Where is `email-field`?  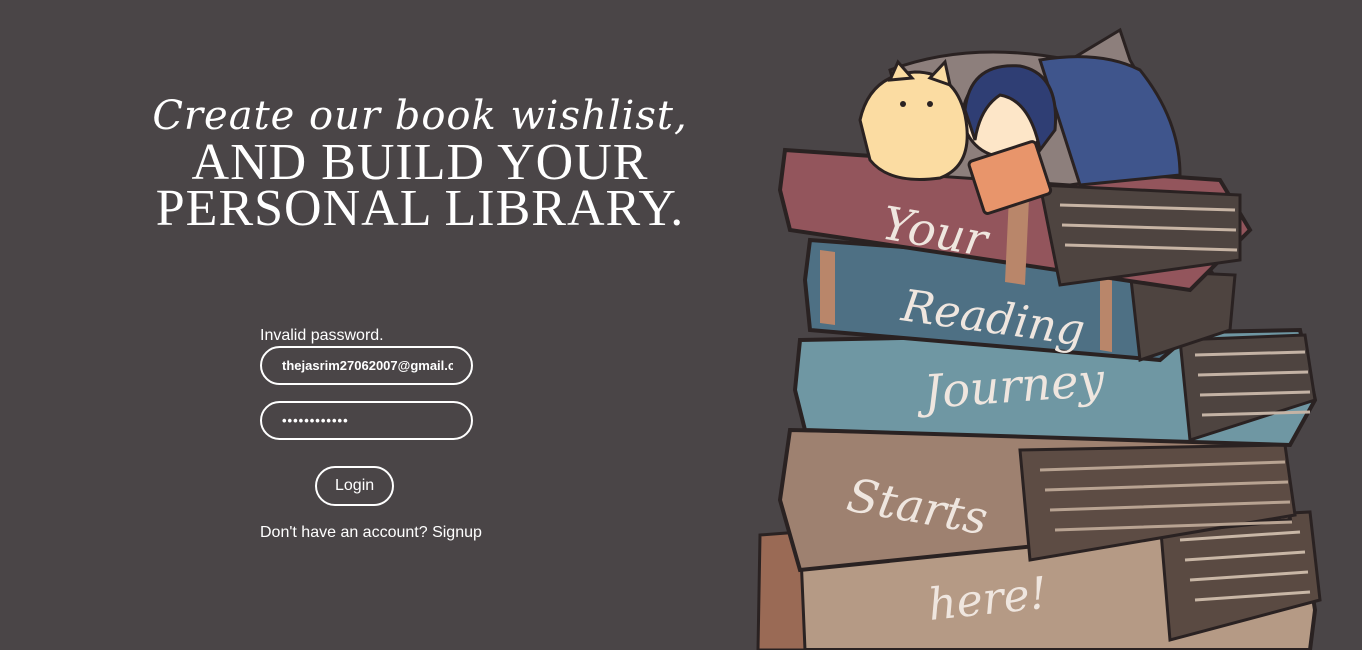
email-field is located at coordinates (366, 365).